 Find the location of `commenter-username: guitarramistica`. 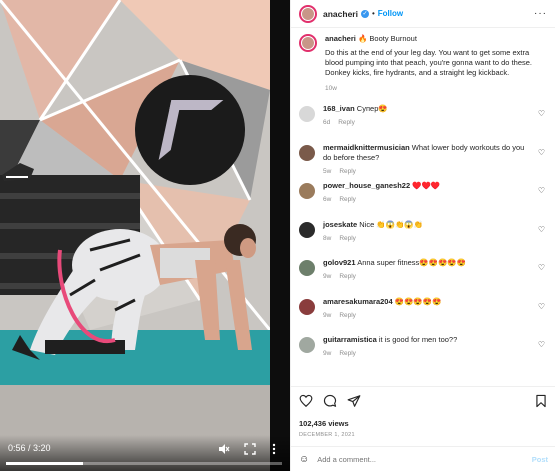

commenter-username: guitarramistica is located at coordinates (350, 339).